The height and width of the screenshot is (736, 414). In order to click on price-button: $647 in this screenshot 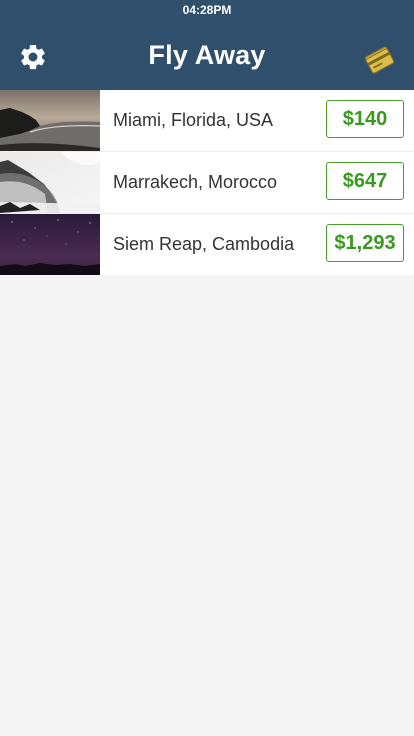, I will do `click(365, 181)`.